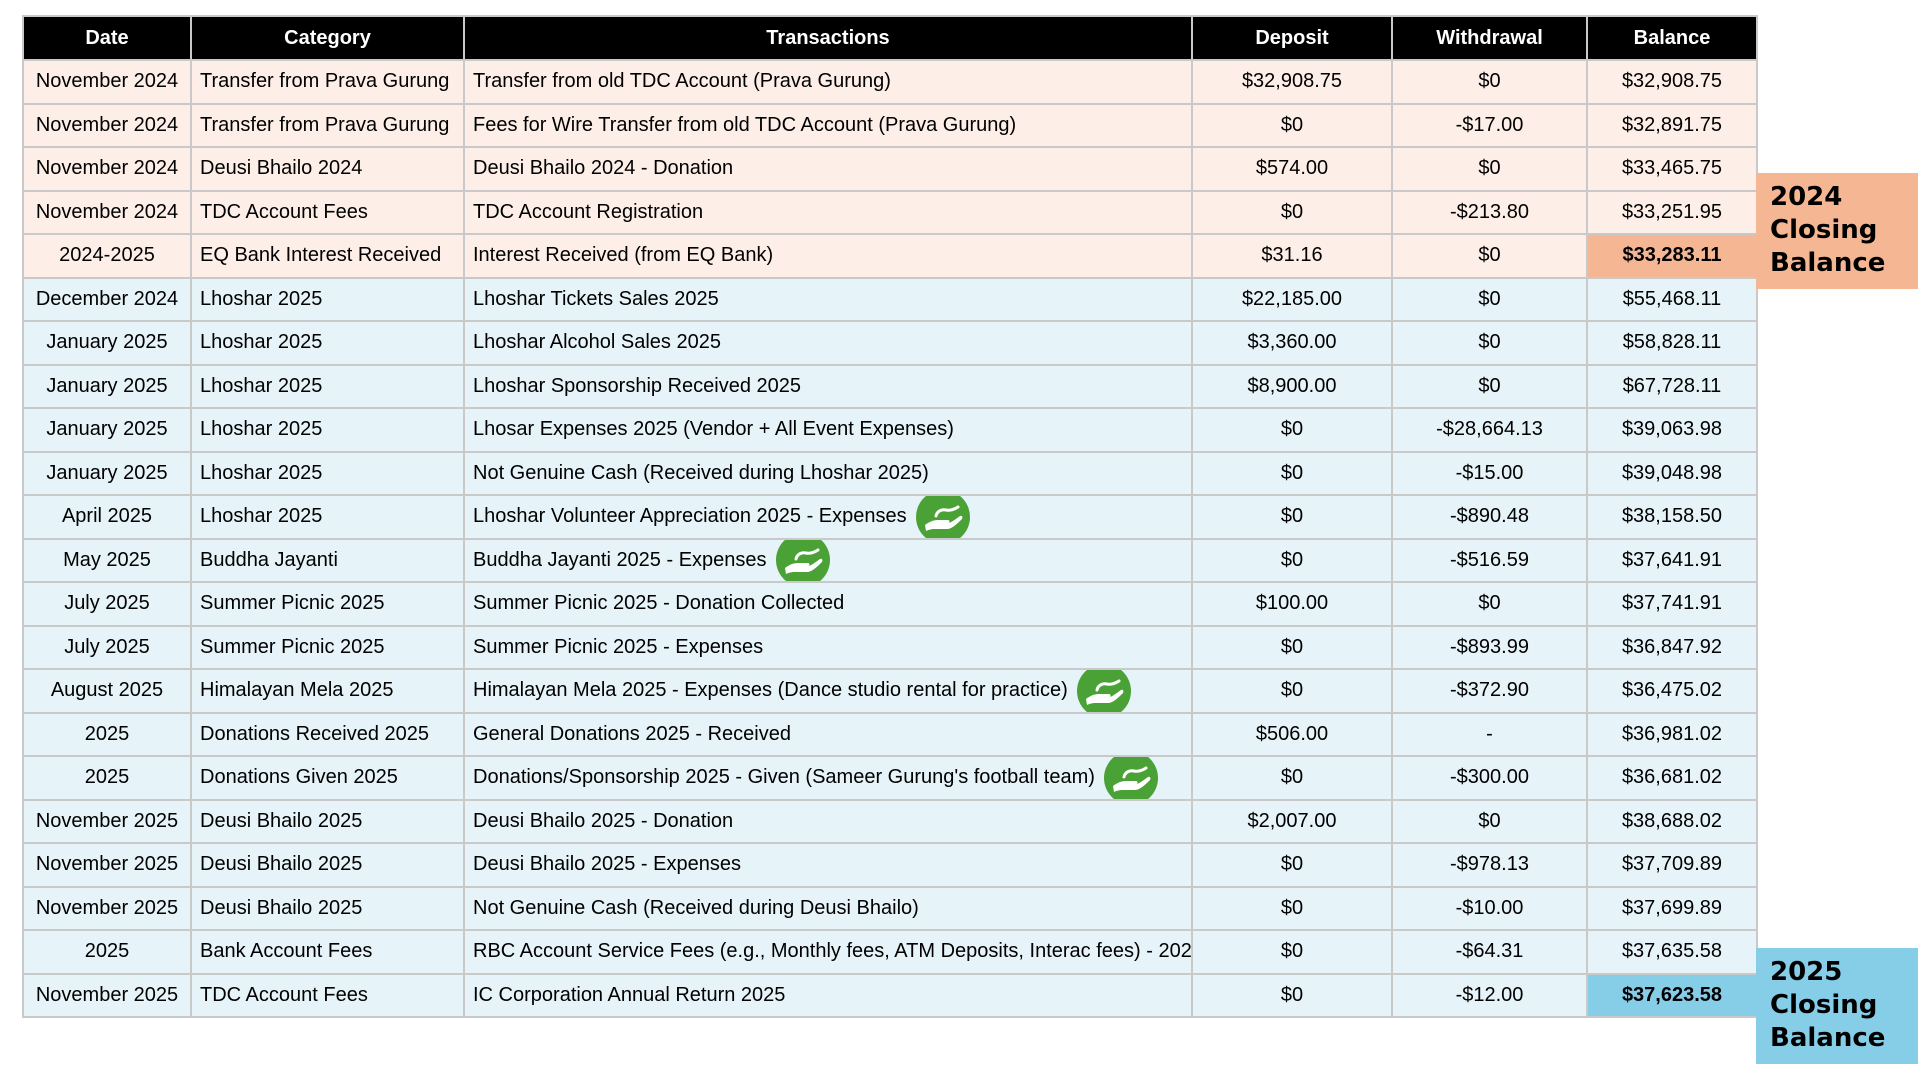  Describe the element at coordinates (1672, 517) in the screenshot. I see `cell-balance: $38,158.50` at that location.